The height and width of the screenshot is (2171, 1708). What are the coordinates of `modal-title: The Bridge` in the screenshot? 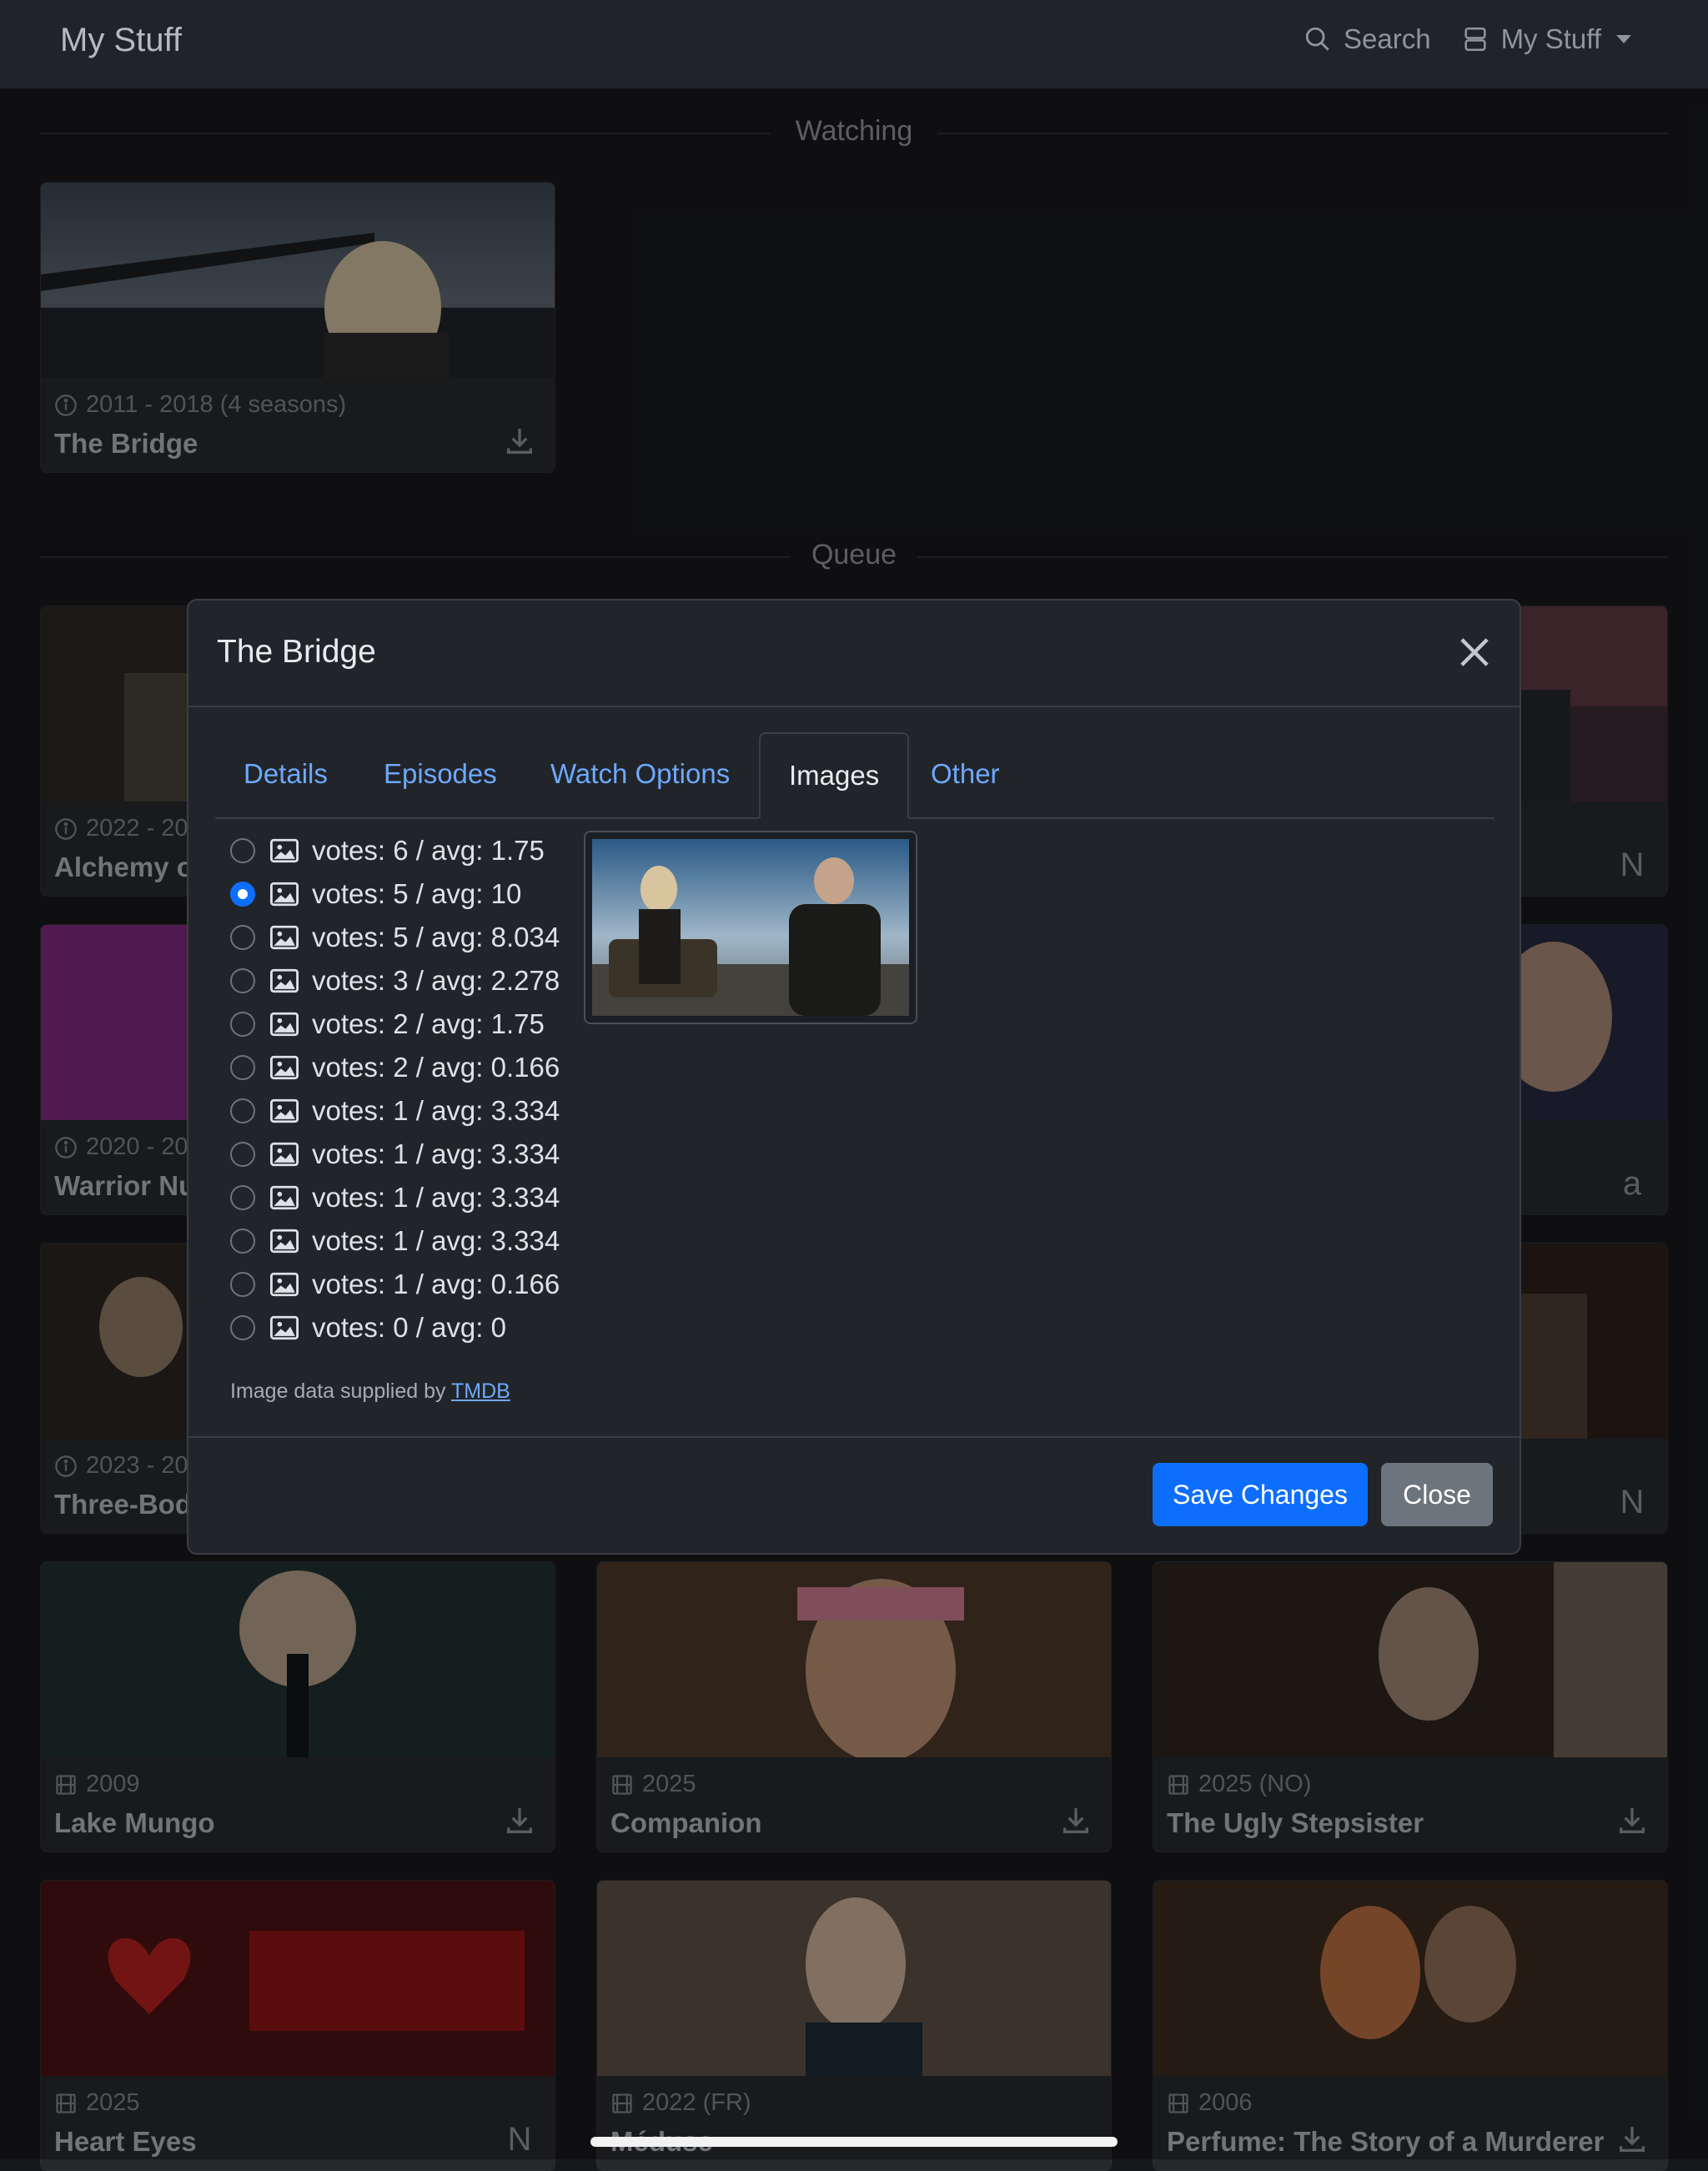 It's located at (296, 652).